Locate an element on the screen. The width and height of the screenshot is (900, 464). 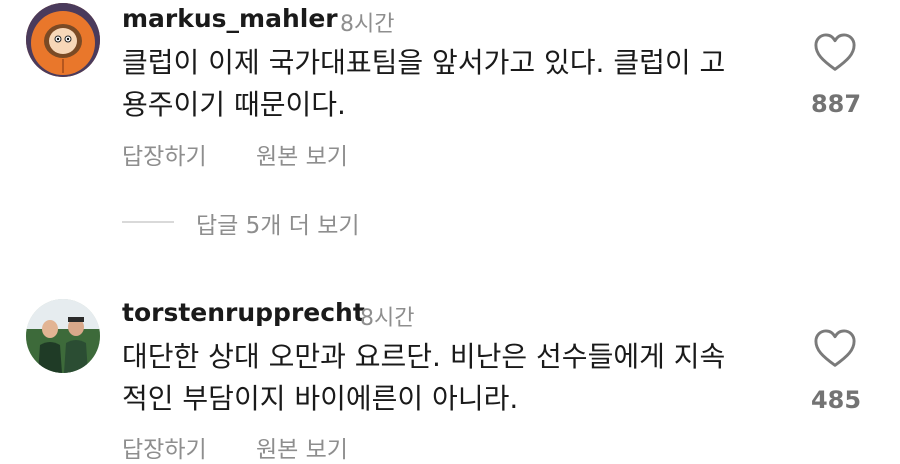
comment-text-line: 적인 부담이지 바이에른이 아니라. is located at coordinates (320, 398).